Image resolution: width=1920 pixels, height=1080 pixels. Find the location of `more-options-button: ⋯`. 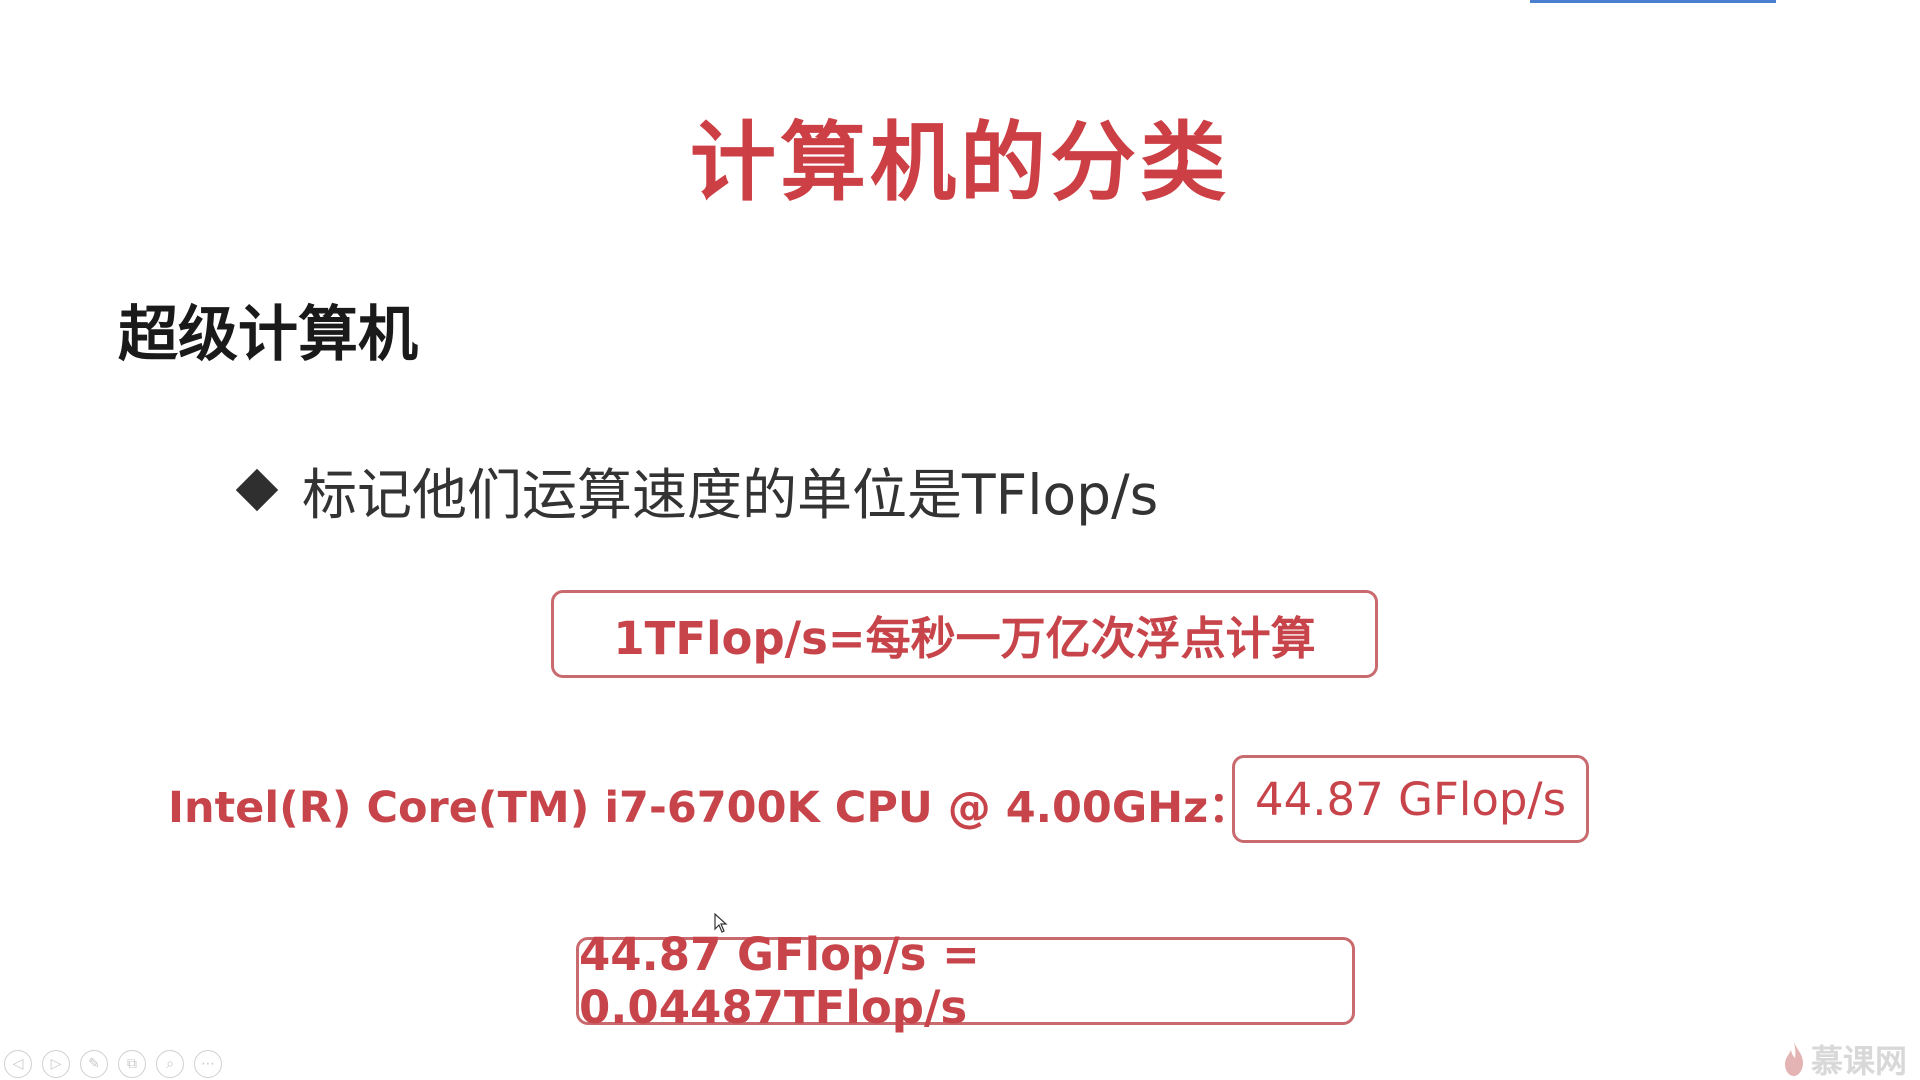

more-options-button: ⋯ is located at coordinates (208, 1064).